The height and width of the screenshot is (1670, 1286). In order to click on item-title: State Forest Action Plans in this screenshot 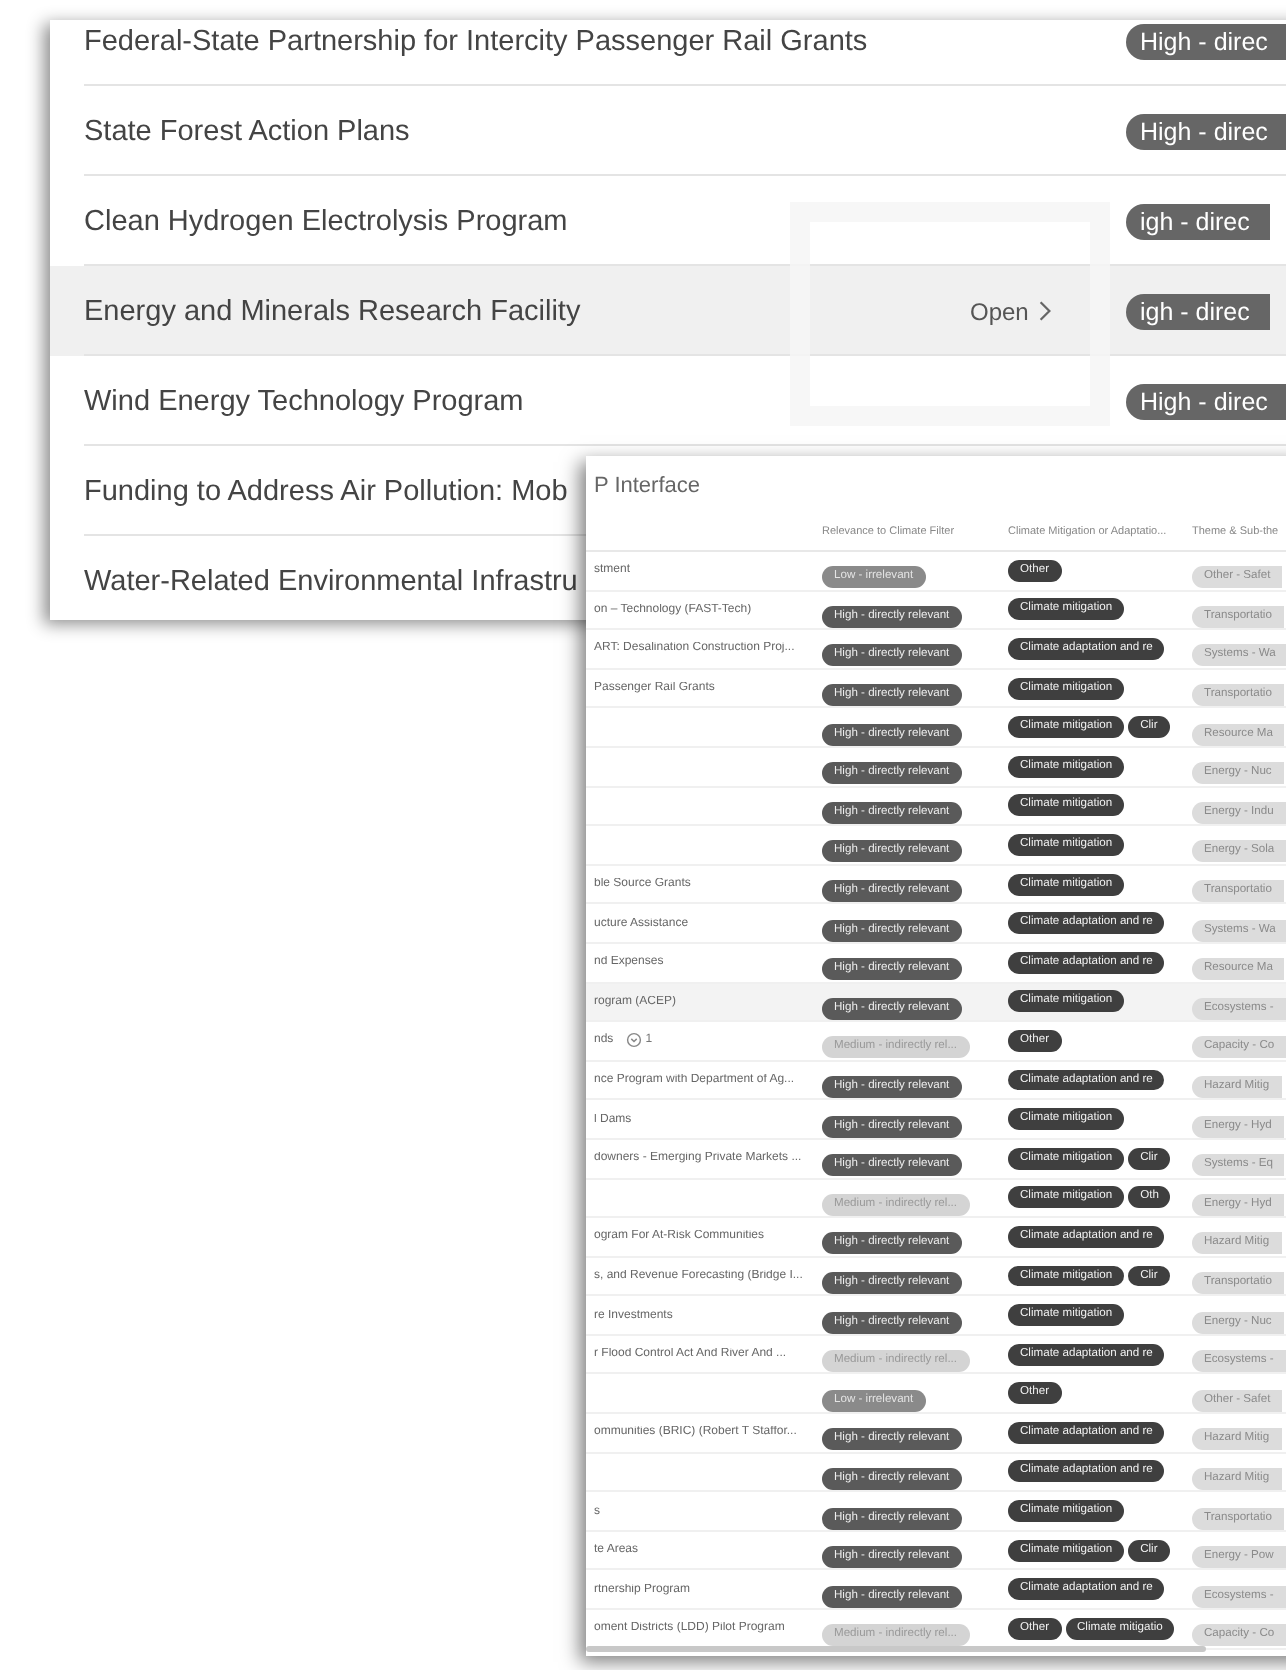, I will do `click(247, 131)`.